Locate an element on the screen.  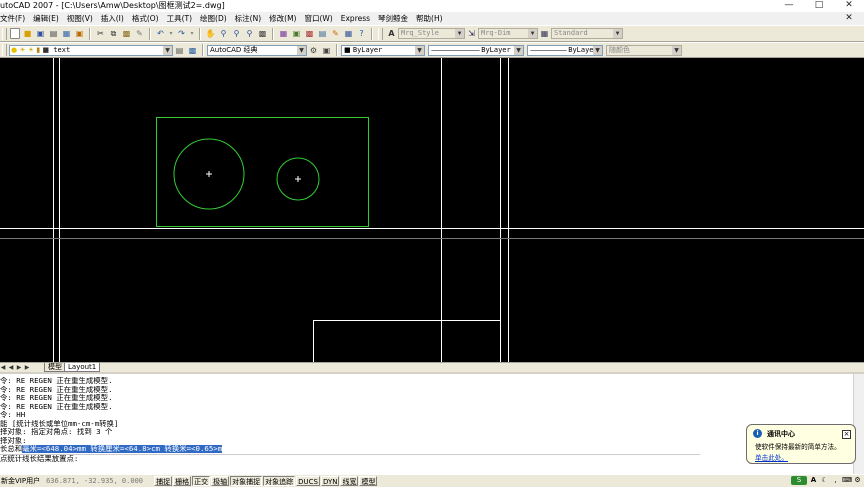
punctuation-icon: , is located at coordinates (835, 480).